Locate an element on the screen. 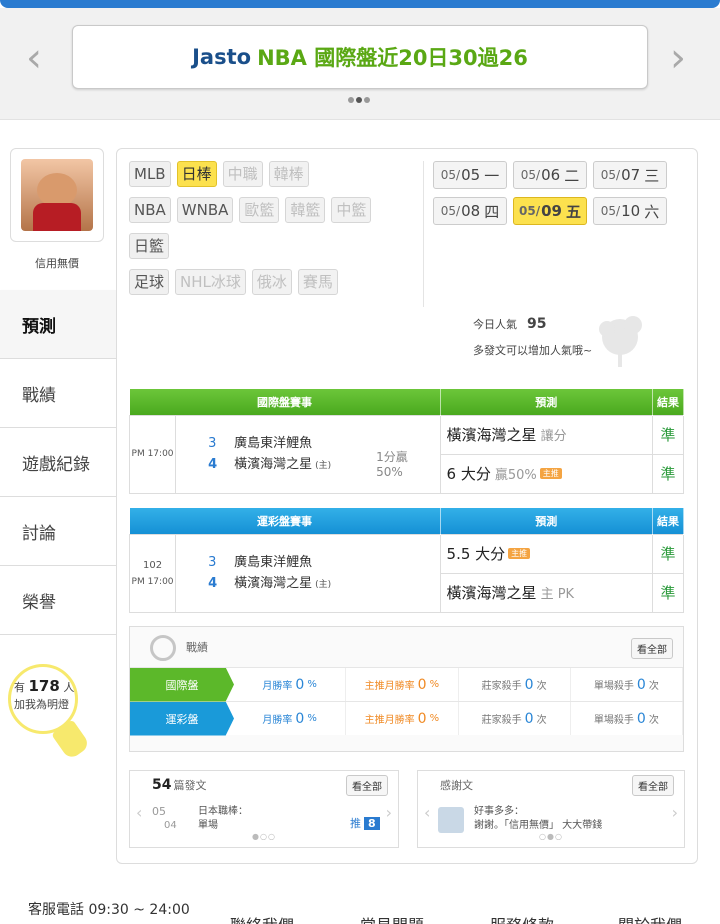 The image size is (720, 924). matchup: 3 廣島東洋鯉魚 4 橫濱海灣之星 (主) is located at coordinates (308, 573).